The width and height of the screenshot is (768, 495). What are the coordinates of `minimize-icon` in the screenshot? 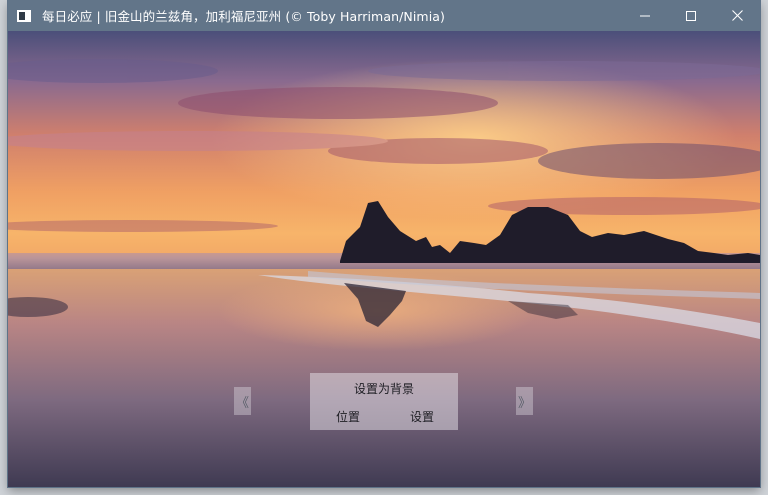 It's located at (645, 16).